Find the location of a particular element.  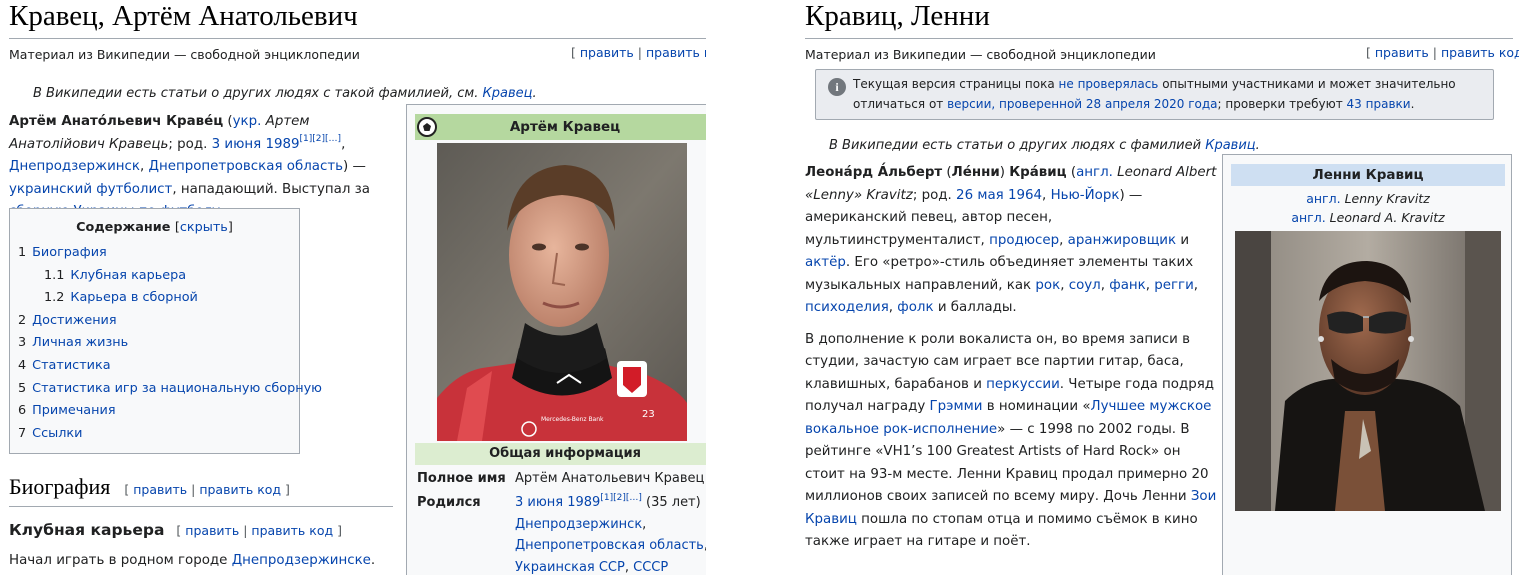

city-link: Нью-Йорк is located at coordinates (1085, 195).